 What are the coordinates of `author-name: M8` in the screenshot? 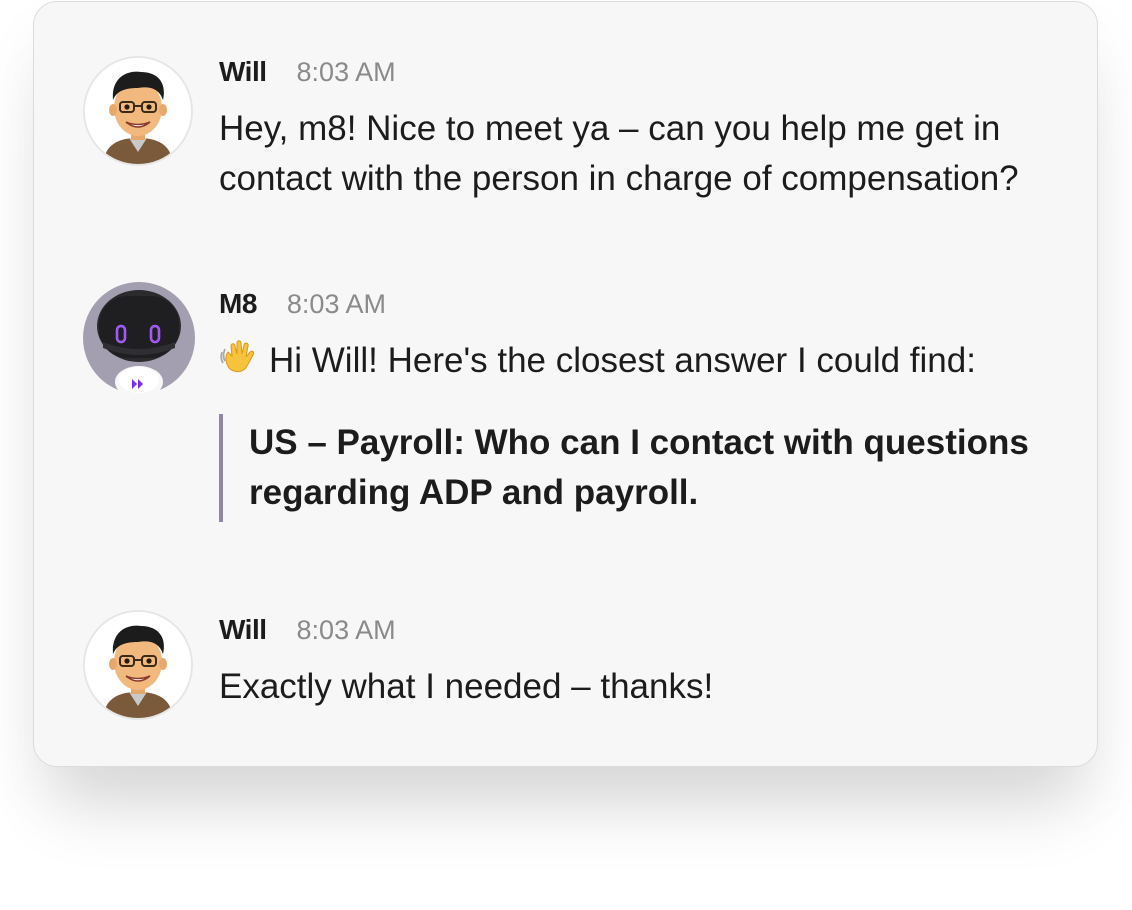 It's located at (238, 304).